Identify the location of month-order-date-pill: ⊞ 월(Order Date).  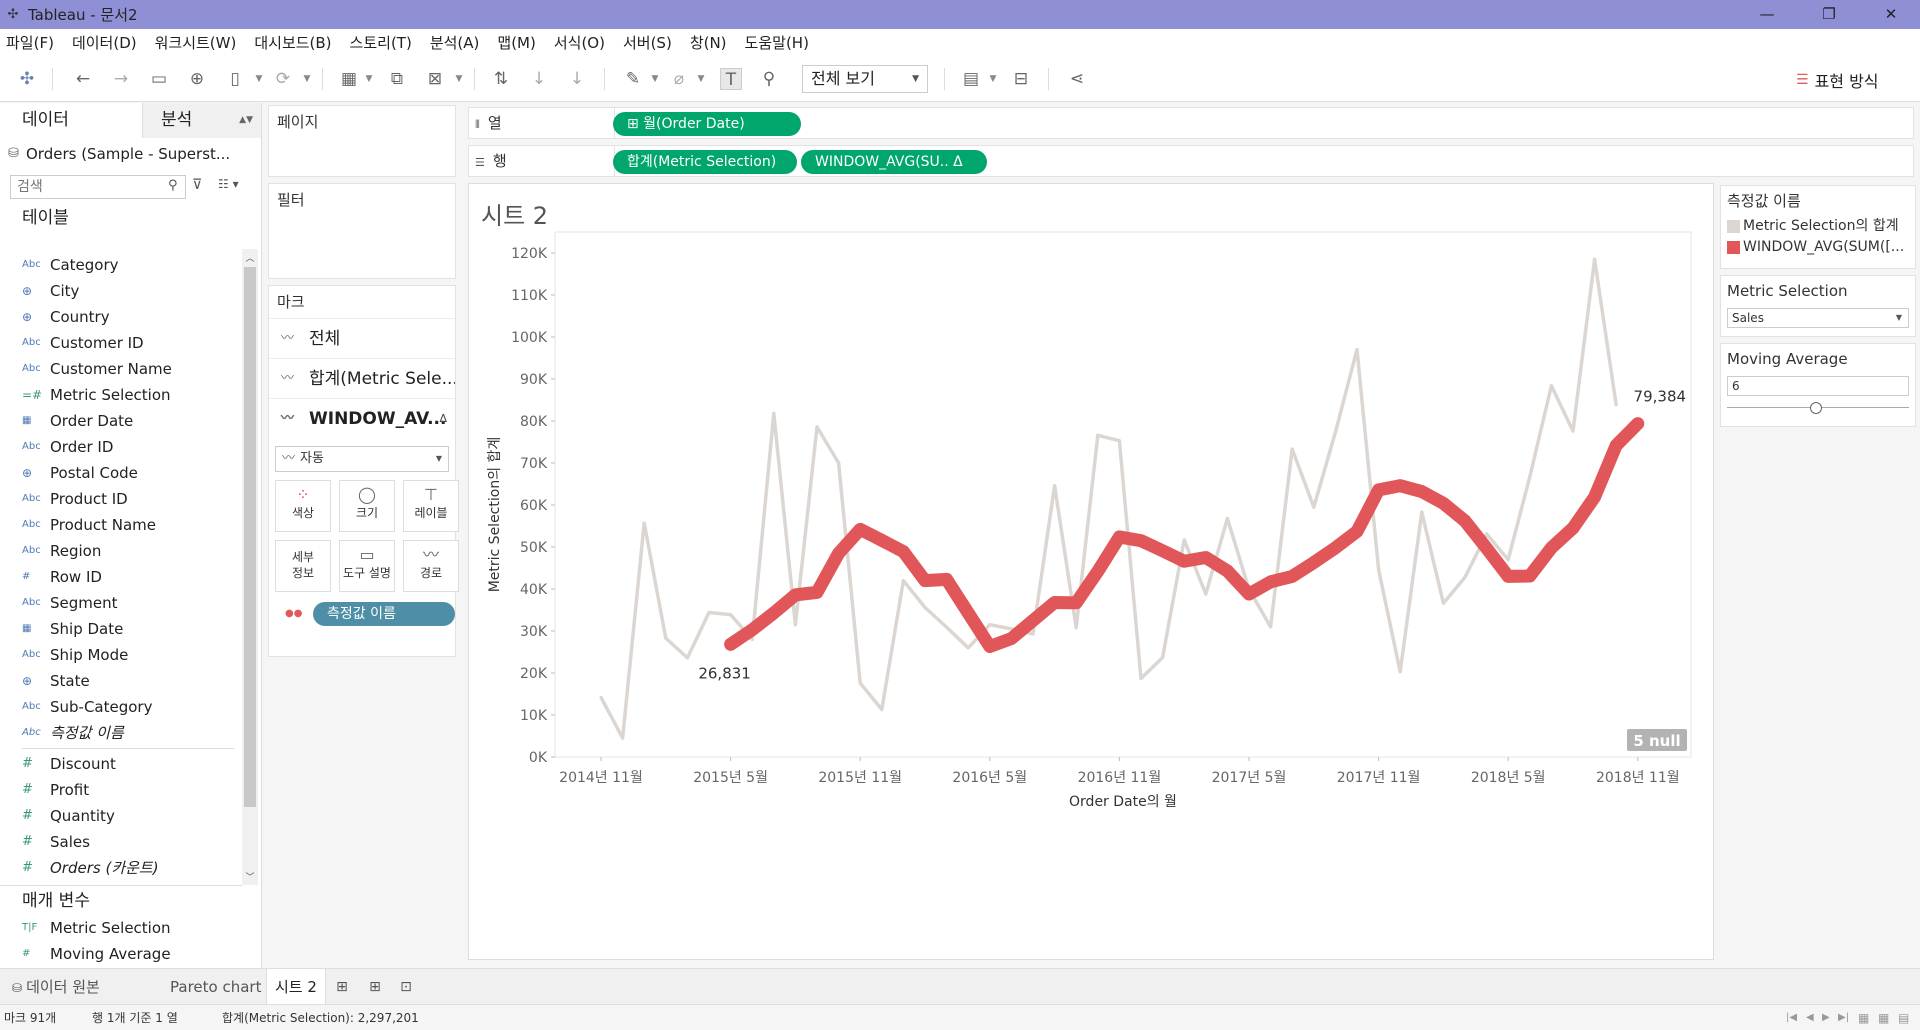
(707, 124).